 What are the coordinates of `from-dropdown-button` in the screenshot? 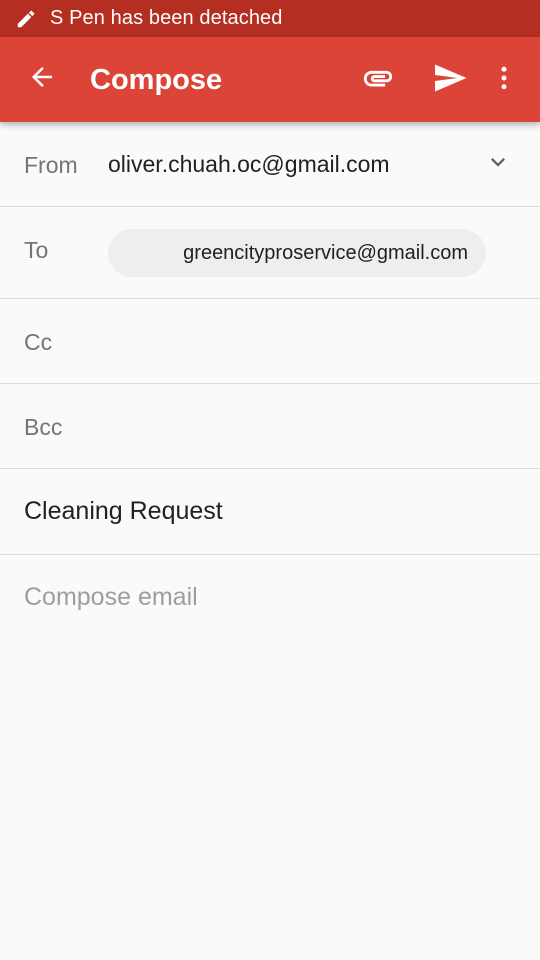 It's located at (498, 164).